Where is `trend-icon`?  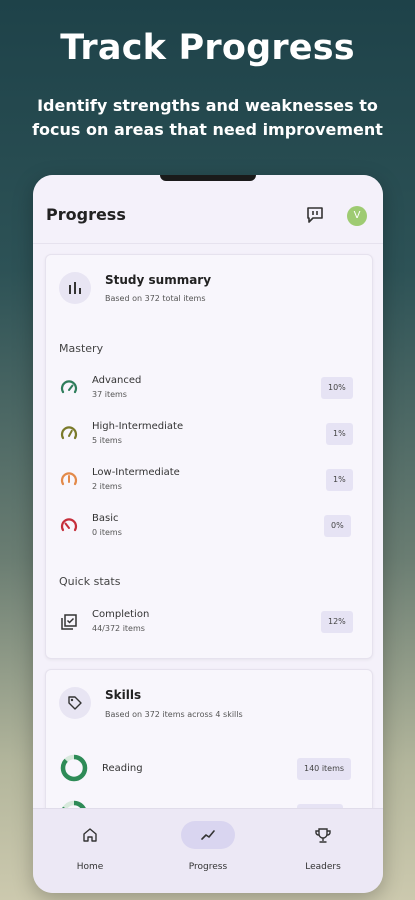
trend-icon is located at coordinates (208, 835).